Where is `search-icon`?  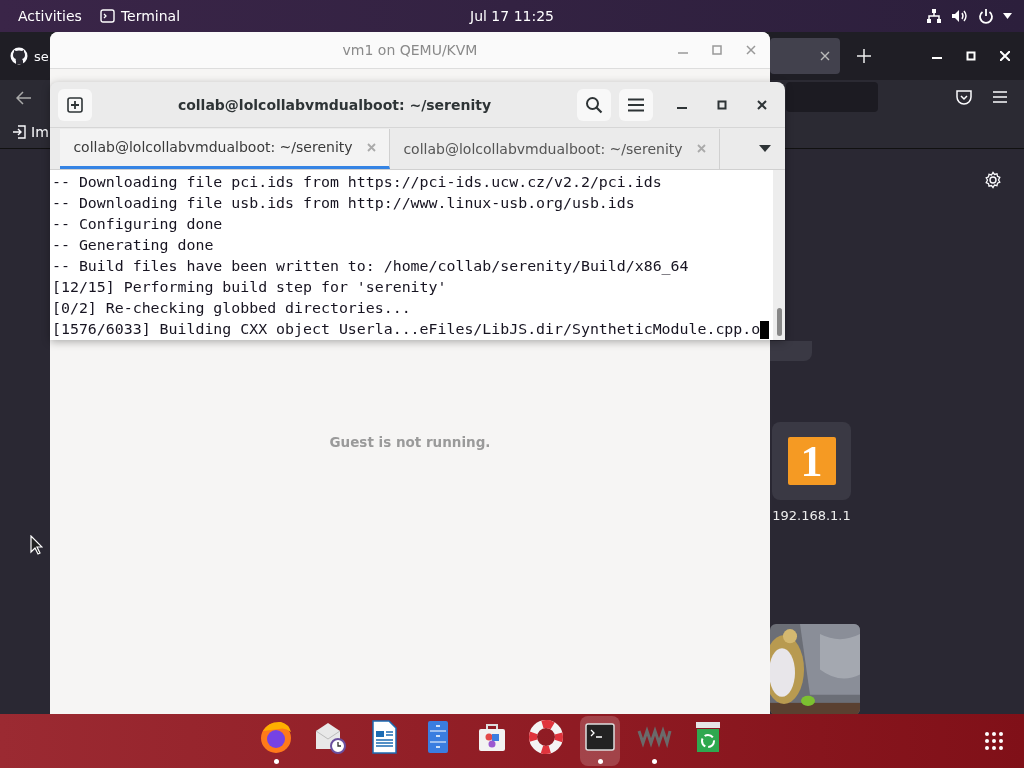 search-icon is located at coordinates (594, 104).